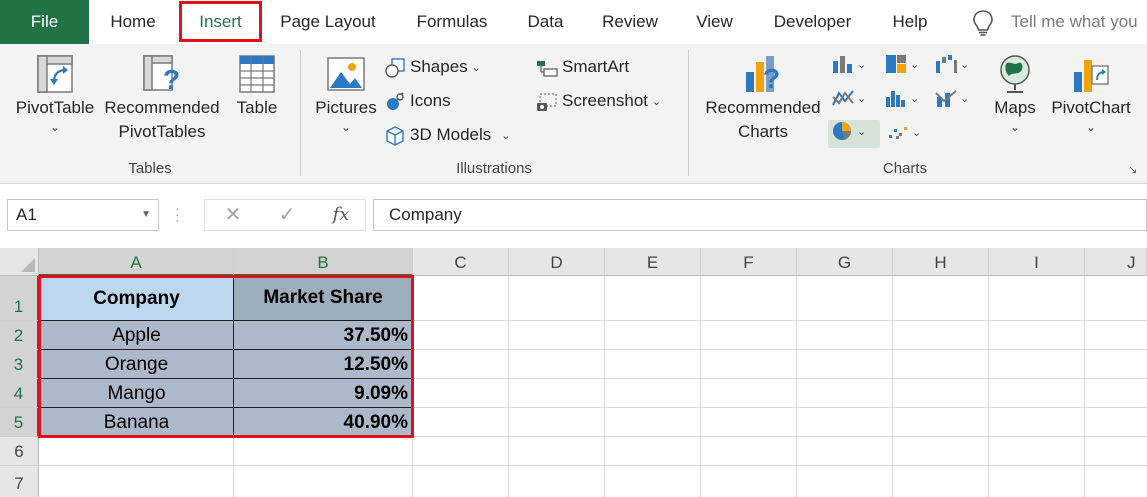 The image size is (1147, 497). I want to click on column-header-e: E, so click(653, 262).